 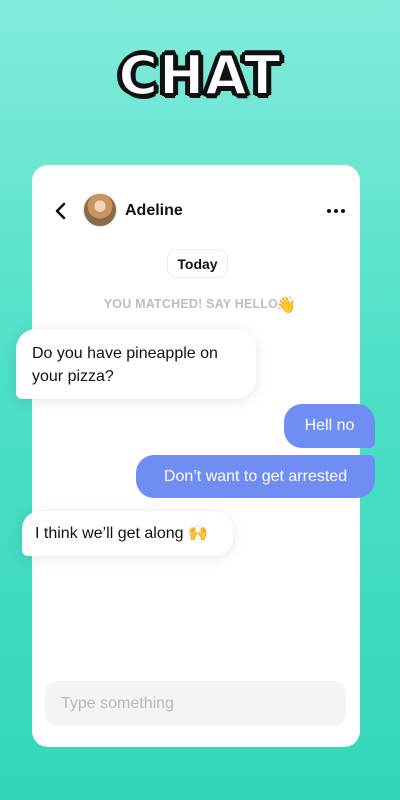 What do you see at coordinates (255, 476) in the screenshot?
I see `message-bubble-outgoing: Don’t want to get arrested` at bounding box center [255, 476].